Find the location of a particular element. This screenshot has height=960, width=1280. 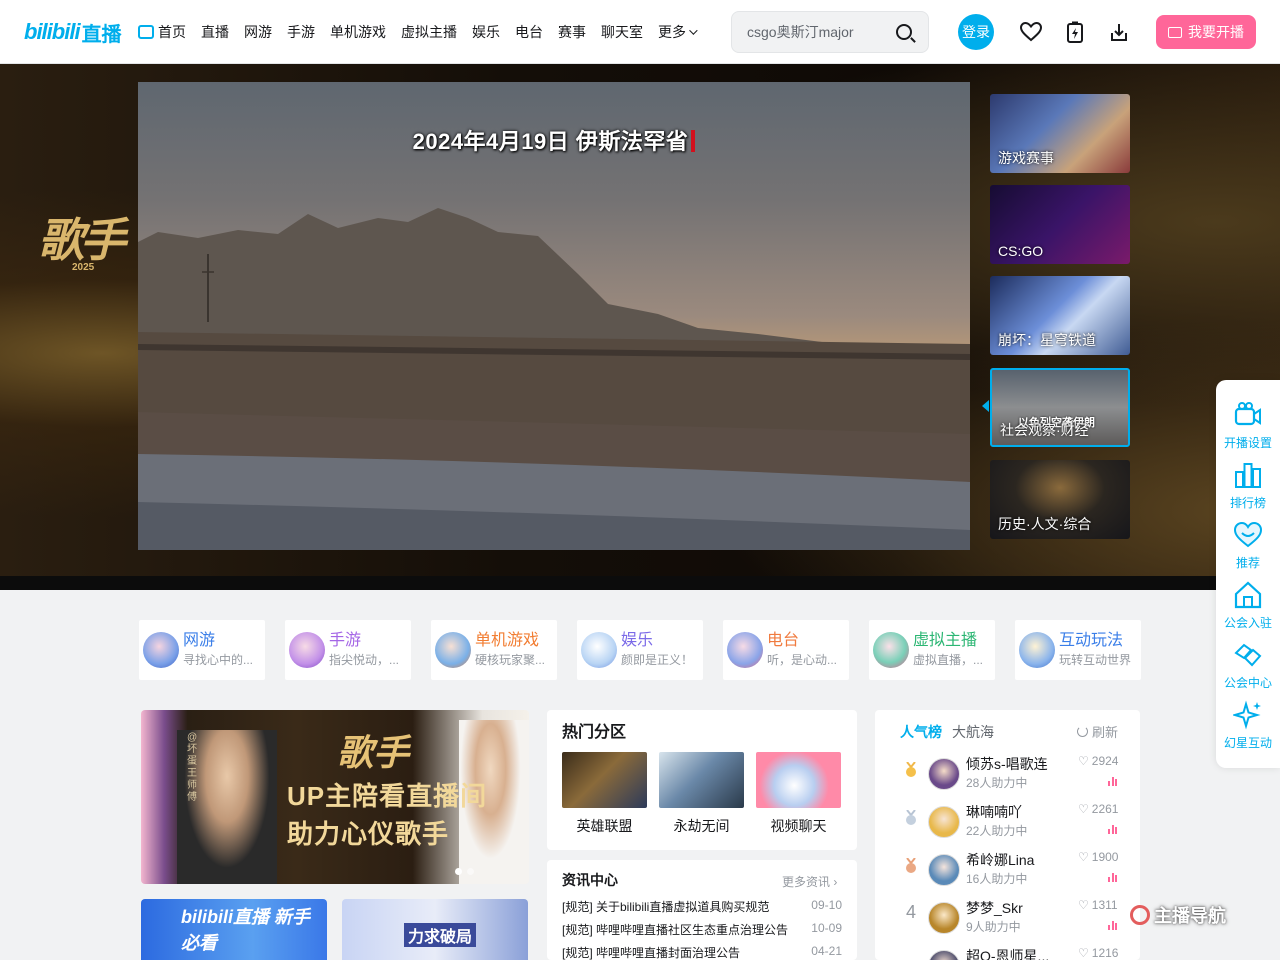

nav-online-games: 网游 is located at coordinates (258, 32).